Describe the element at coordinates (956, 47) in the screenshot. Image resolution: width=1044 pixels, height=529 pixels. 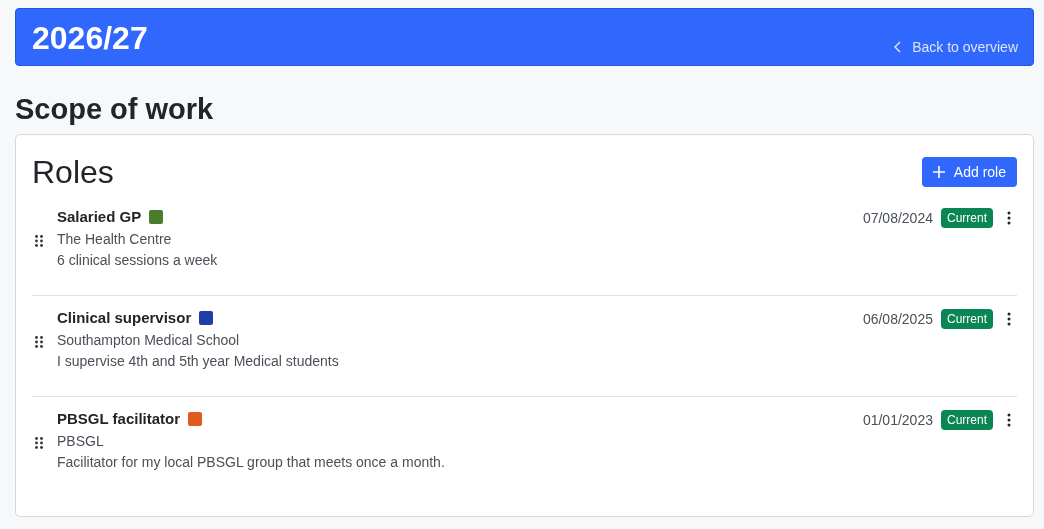
I see `back-link: Back to overview` at that location.